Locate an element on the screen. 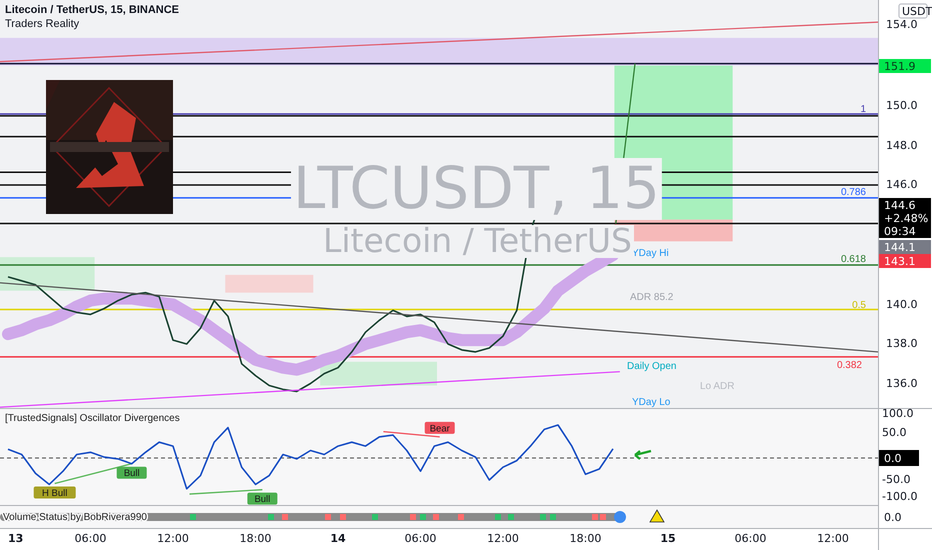  price-tag: 151.9 is located at coordinates (905, 66).